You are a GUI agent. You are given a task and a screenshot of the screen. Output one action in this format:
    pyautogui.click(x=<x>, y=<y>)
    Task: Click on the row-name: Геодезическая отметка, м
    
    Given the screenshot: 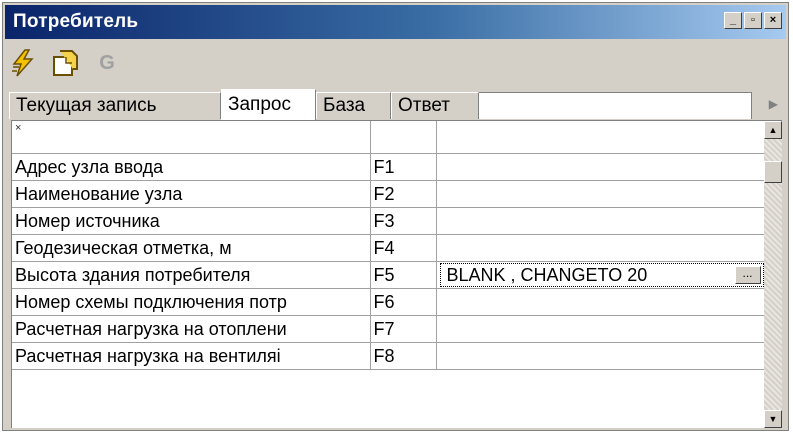 What is the action you would take?
    pyautogui.click(x=191, y=248)
    